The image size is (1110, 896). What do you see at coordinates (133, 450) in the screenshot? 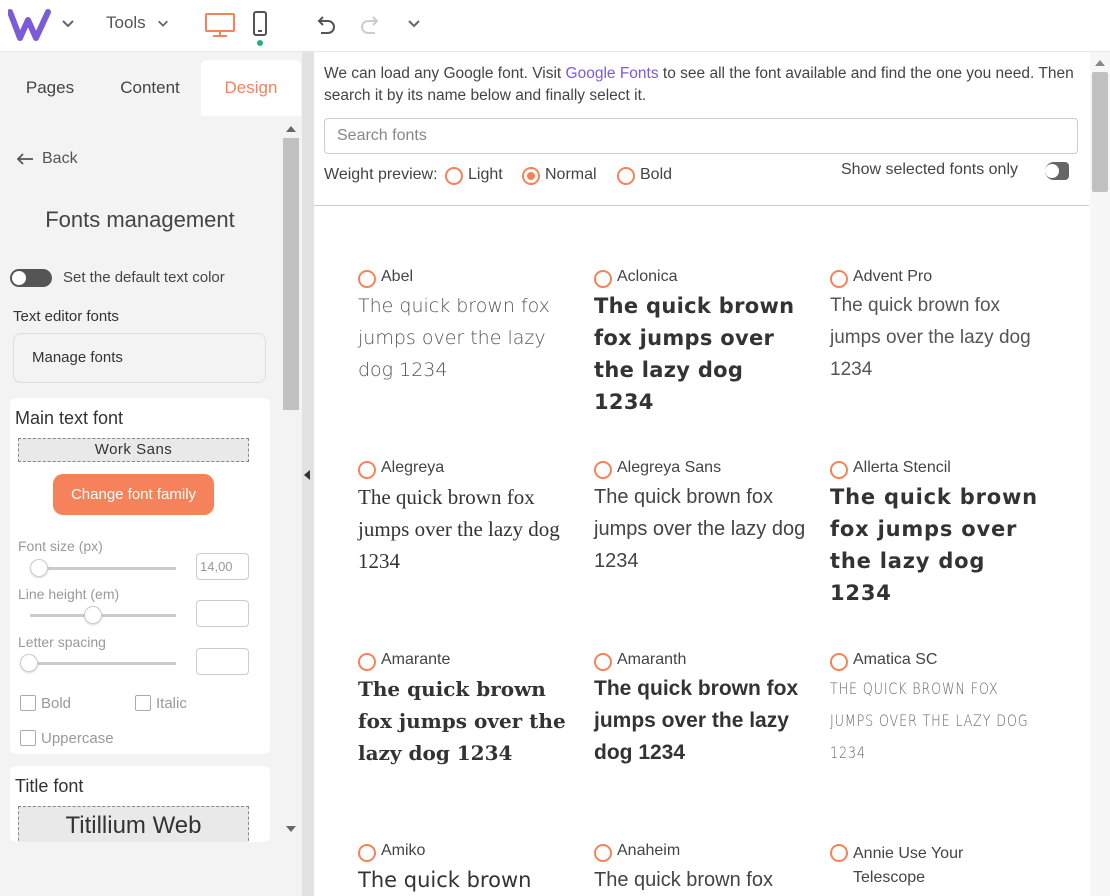
I see `main-font-name: Work Sans` at bounding box center [133, 450].